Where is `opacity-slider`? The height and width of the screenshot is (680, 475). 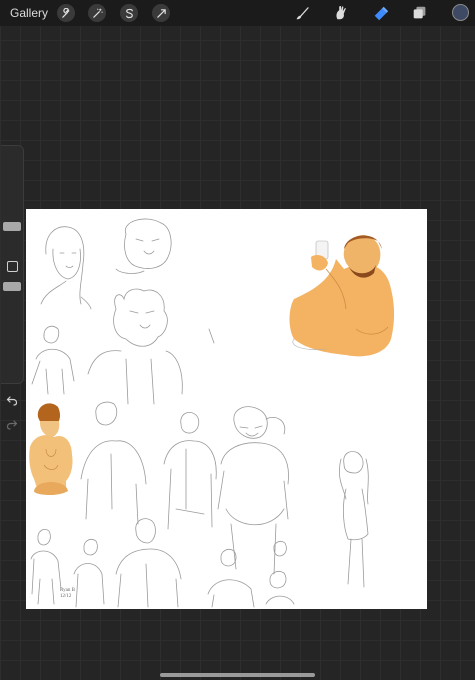 opacity-slider is located at coordinates (12, 325).